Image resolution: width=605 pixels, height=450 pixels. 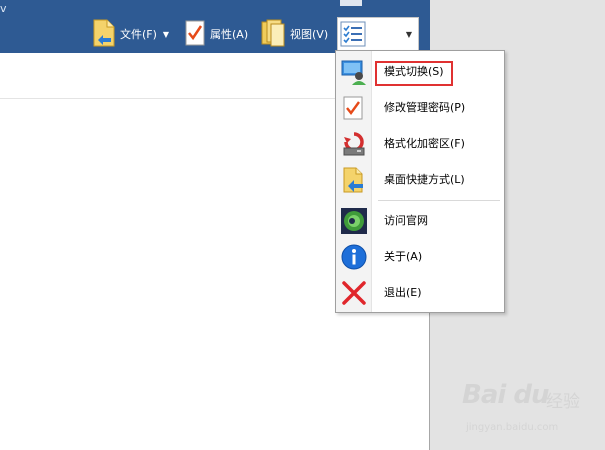 What do you see at coordinates (138, 34) in the screenshot?
I see `file-menu-label: 文件(F)` at bounding box center [138, 34].